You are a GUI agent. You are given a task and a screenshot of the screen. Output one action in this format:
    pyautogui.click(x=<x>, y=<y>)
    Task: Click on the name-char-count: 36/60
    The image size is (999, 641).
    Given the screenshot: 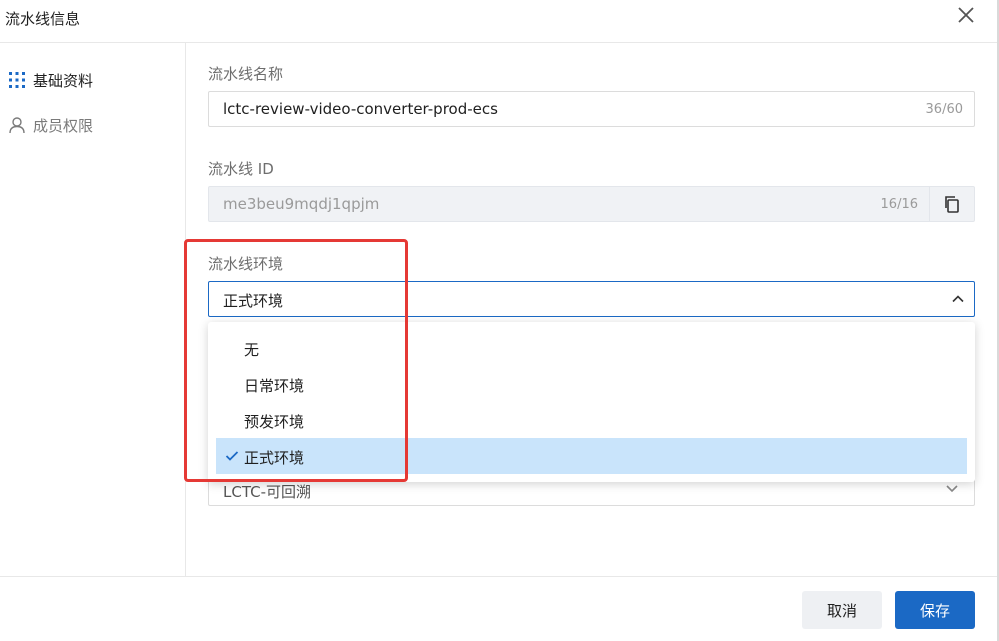 What is the action you would take?
    pyautogui.click(x=944, y=109)
    